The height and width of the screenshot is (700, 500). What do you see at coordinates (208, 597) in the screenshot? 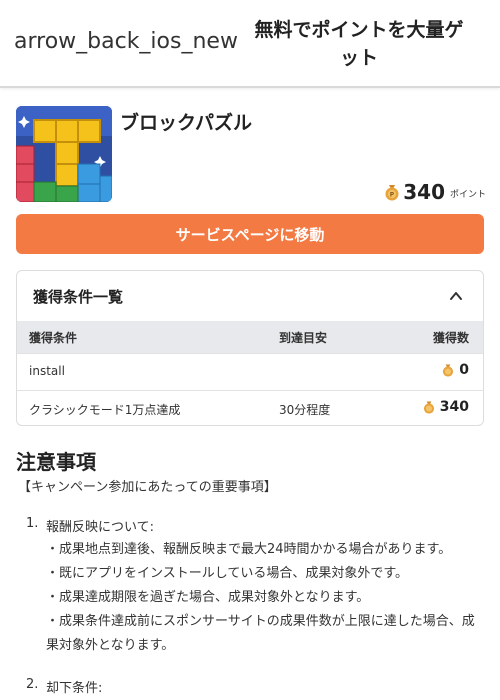
I see `list-item: ・成果達成期限を過ぎた場合、成果対象外となります。` at bounding box center [208, 597].